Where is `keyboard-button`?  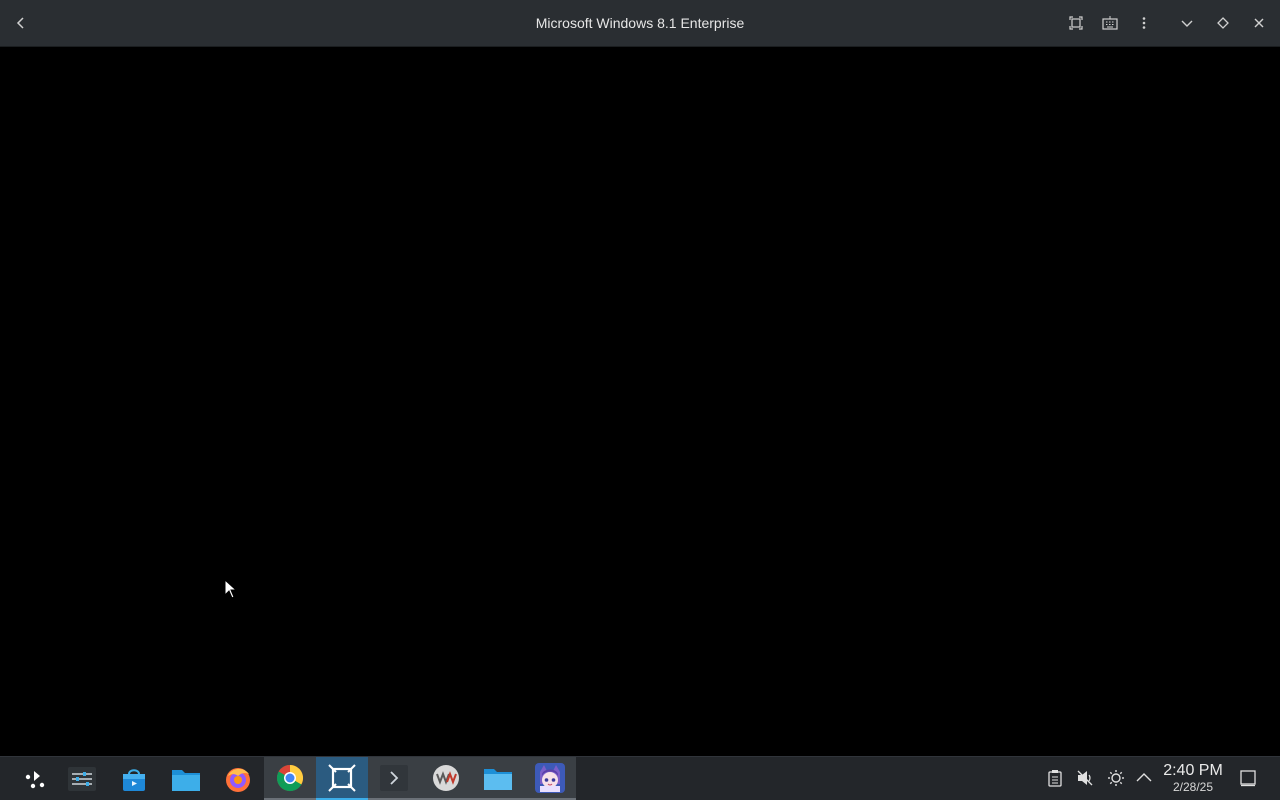 keyboard-button is located at coordinates (1110, 23).